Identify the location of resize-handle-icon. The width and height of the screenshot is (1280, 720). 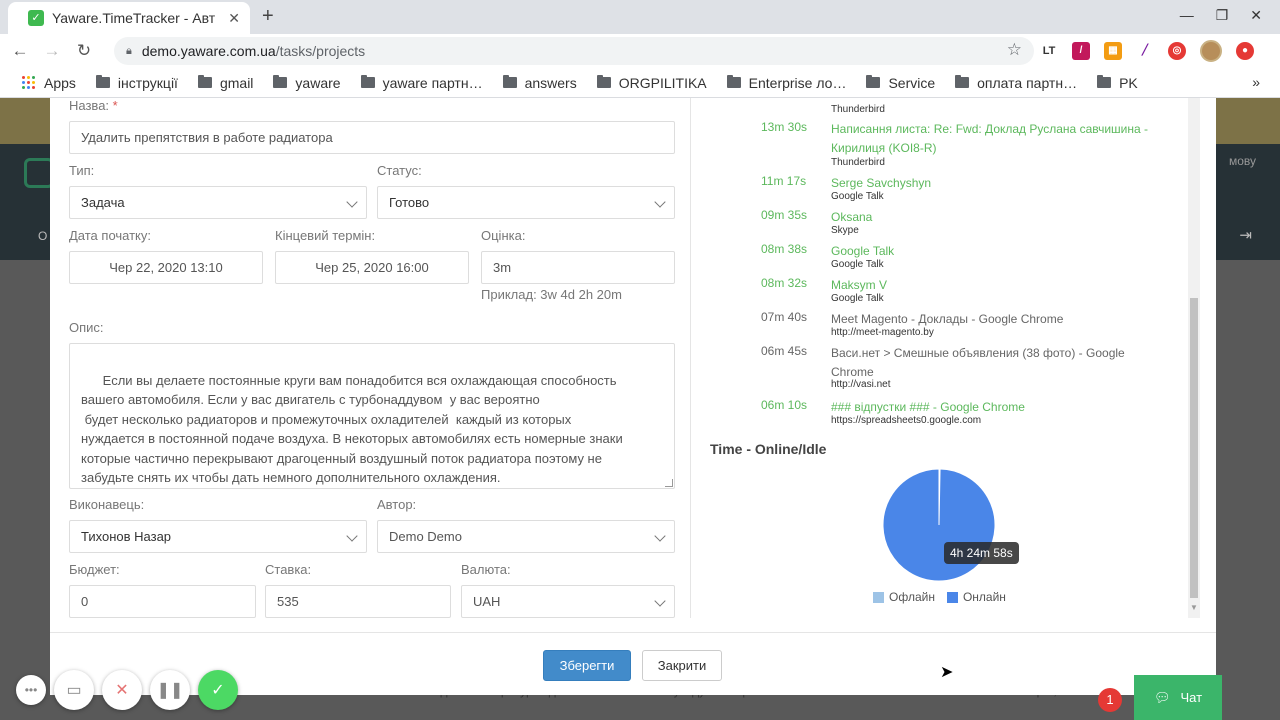
(669, 483).